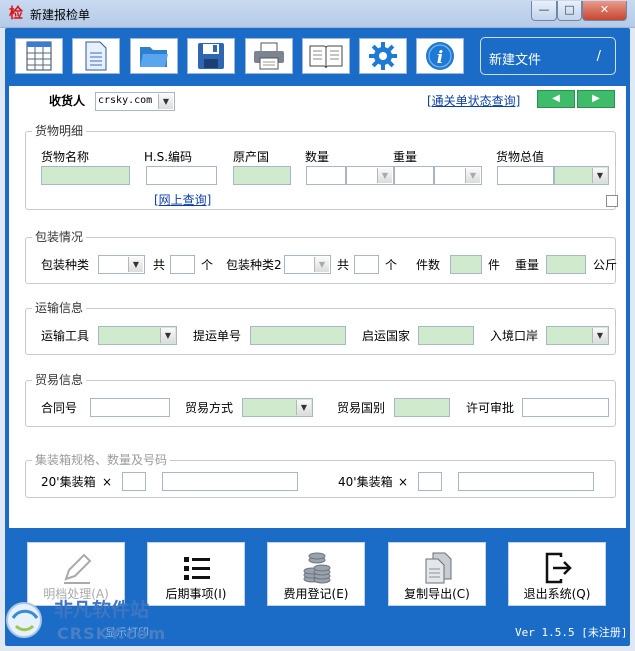  Describe the element at coordinates (403, 482) in the screenshot. I see `container-40-times: ×` at that location.